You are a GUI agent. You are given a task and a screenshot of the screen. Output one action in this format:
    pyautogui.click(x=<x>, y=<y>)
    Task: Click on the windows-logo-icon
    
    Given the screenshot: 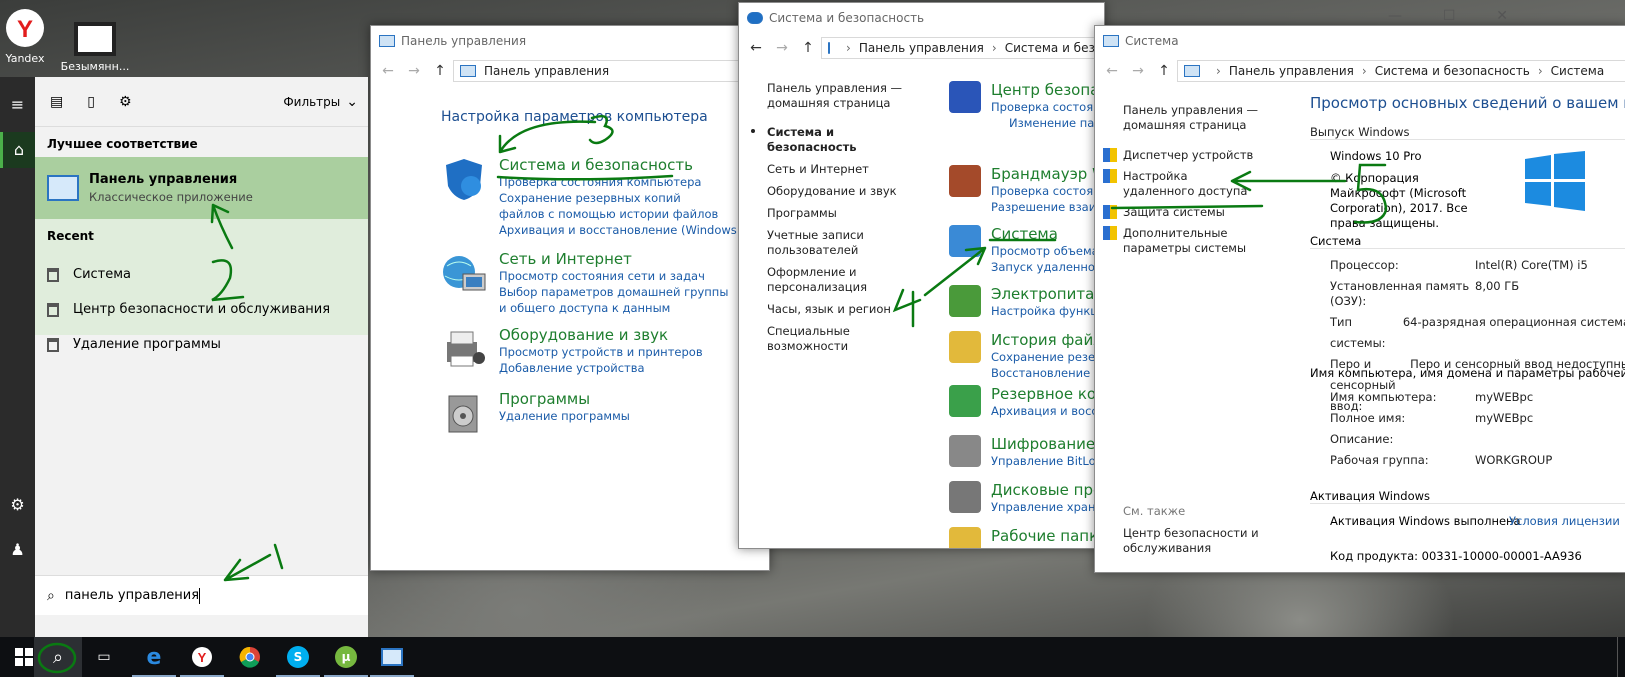 What is the action you would take?
    pyautogui.click(x=1555, y=182)
    